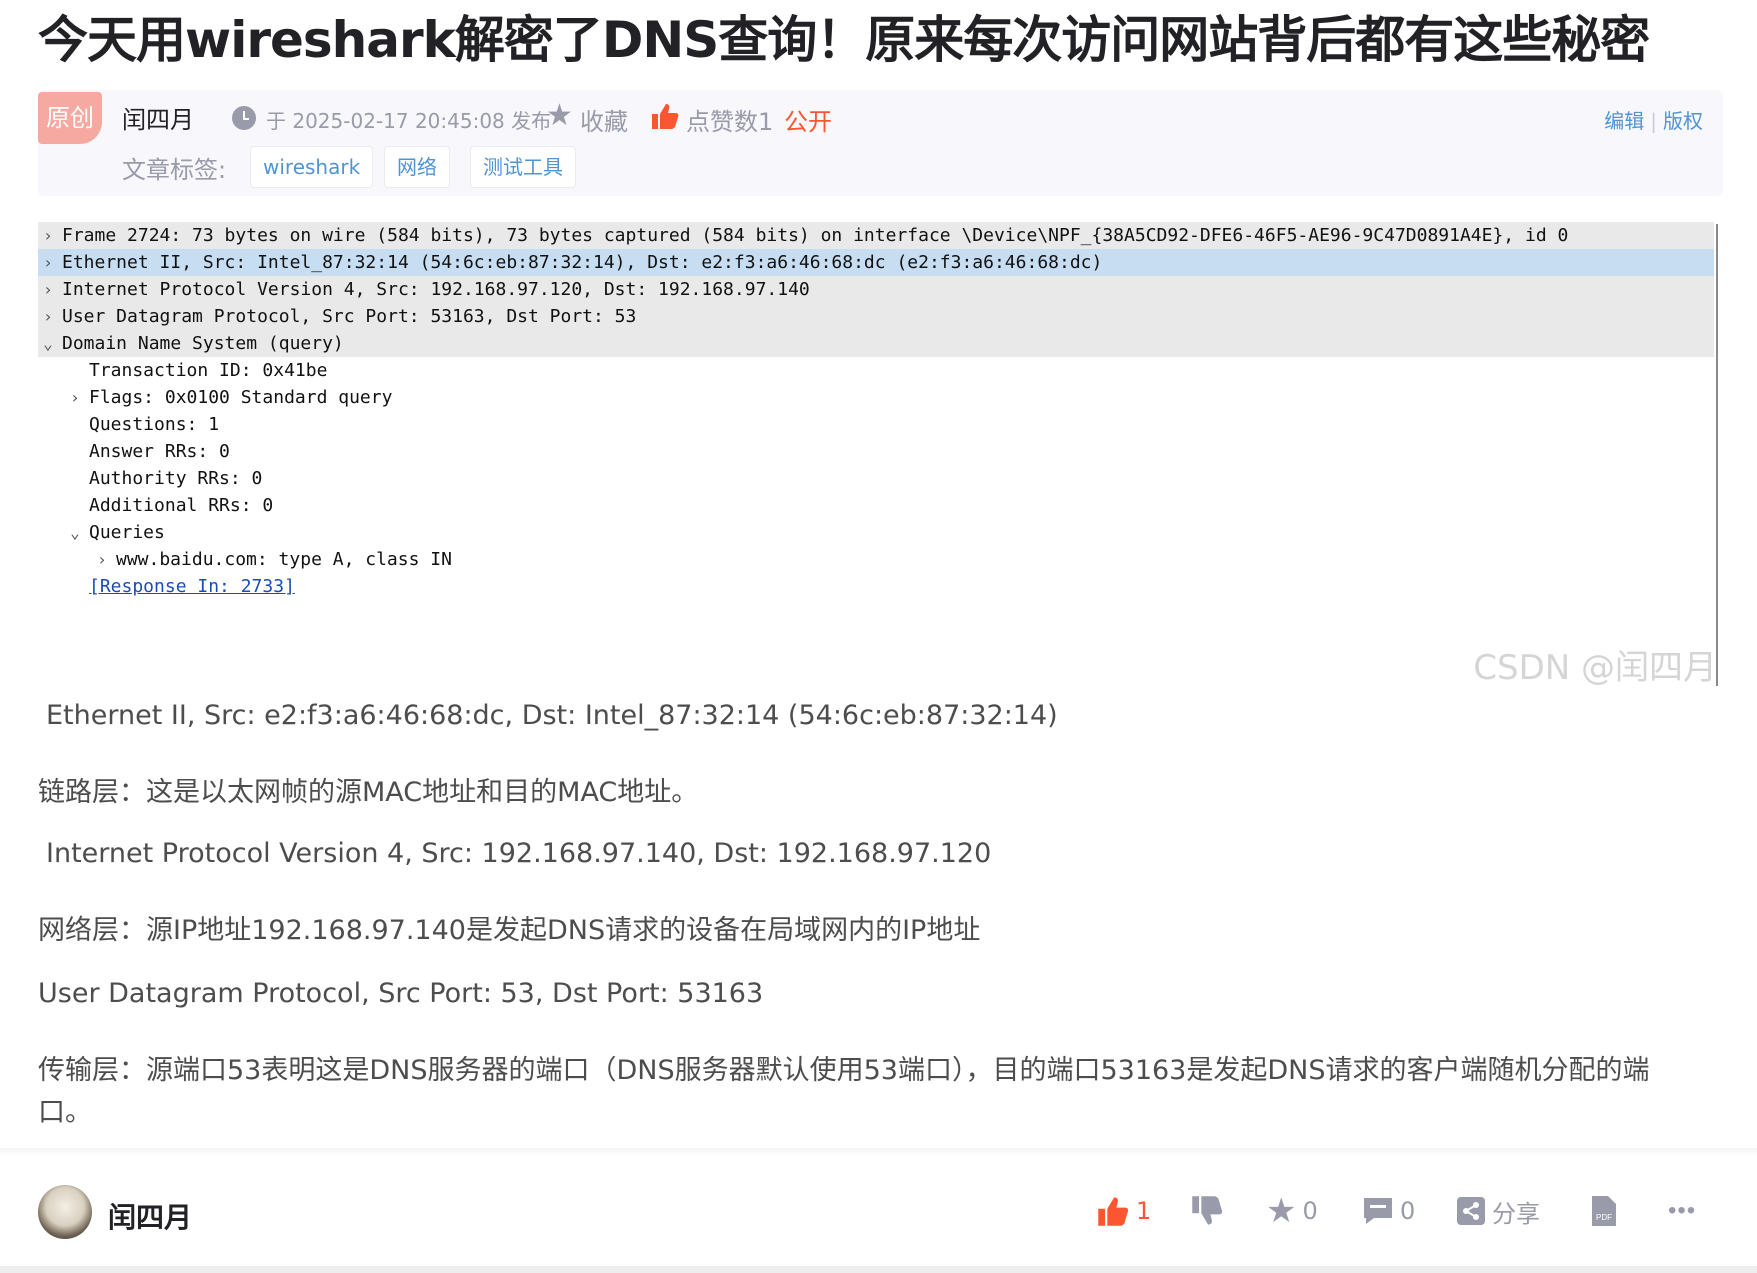 Image resolution: width=1757 pixels, height=1273 pixels. I want to click on comment-count: 0, so click(1408, 1211).